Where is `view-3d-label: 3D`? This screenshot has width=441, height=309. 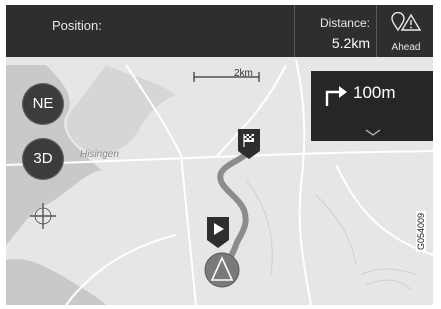
view-3d-label: 3D is located at coordinates (43, 158).